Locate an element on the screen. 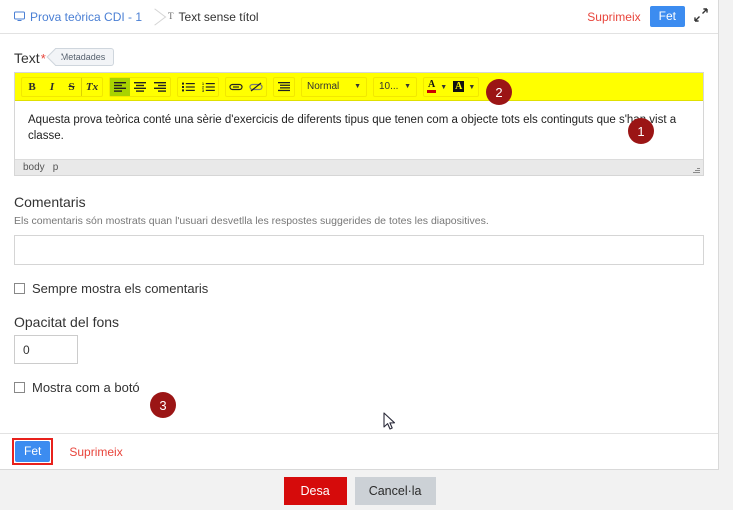  background-opacity-input is located at coordinates (46, 349).